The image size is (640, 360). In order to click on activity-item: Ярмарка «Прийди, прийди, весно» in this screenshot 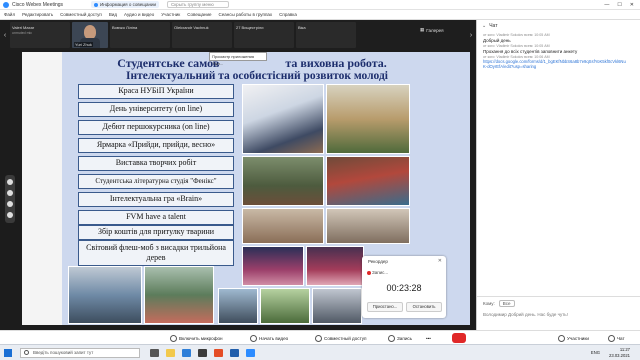, I will do `click(156, 145)`.